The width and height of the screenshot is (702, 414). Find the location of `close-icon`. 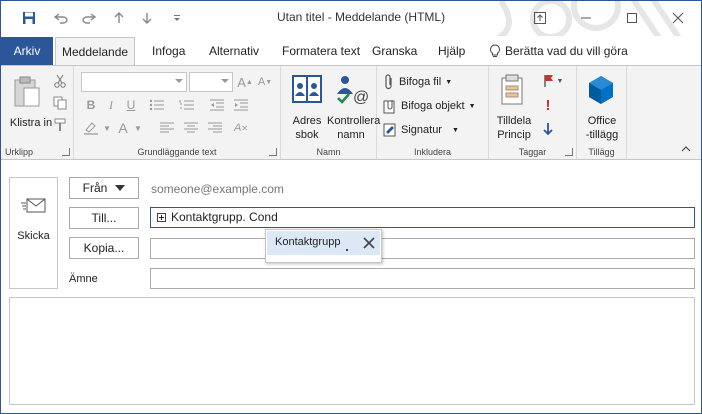

close-icon is located at coordinates (678, 18).